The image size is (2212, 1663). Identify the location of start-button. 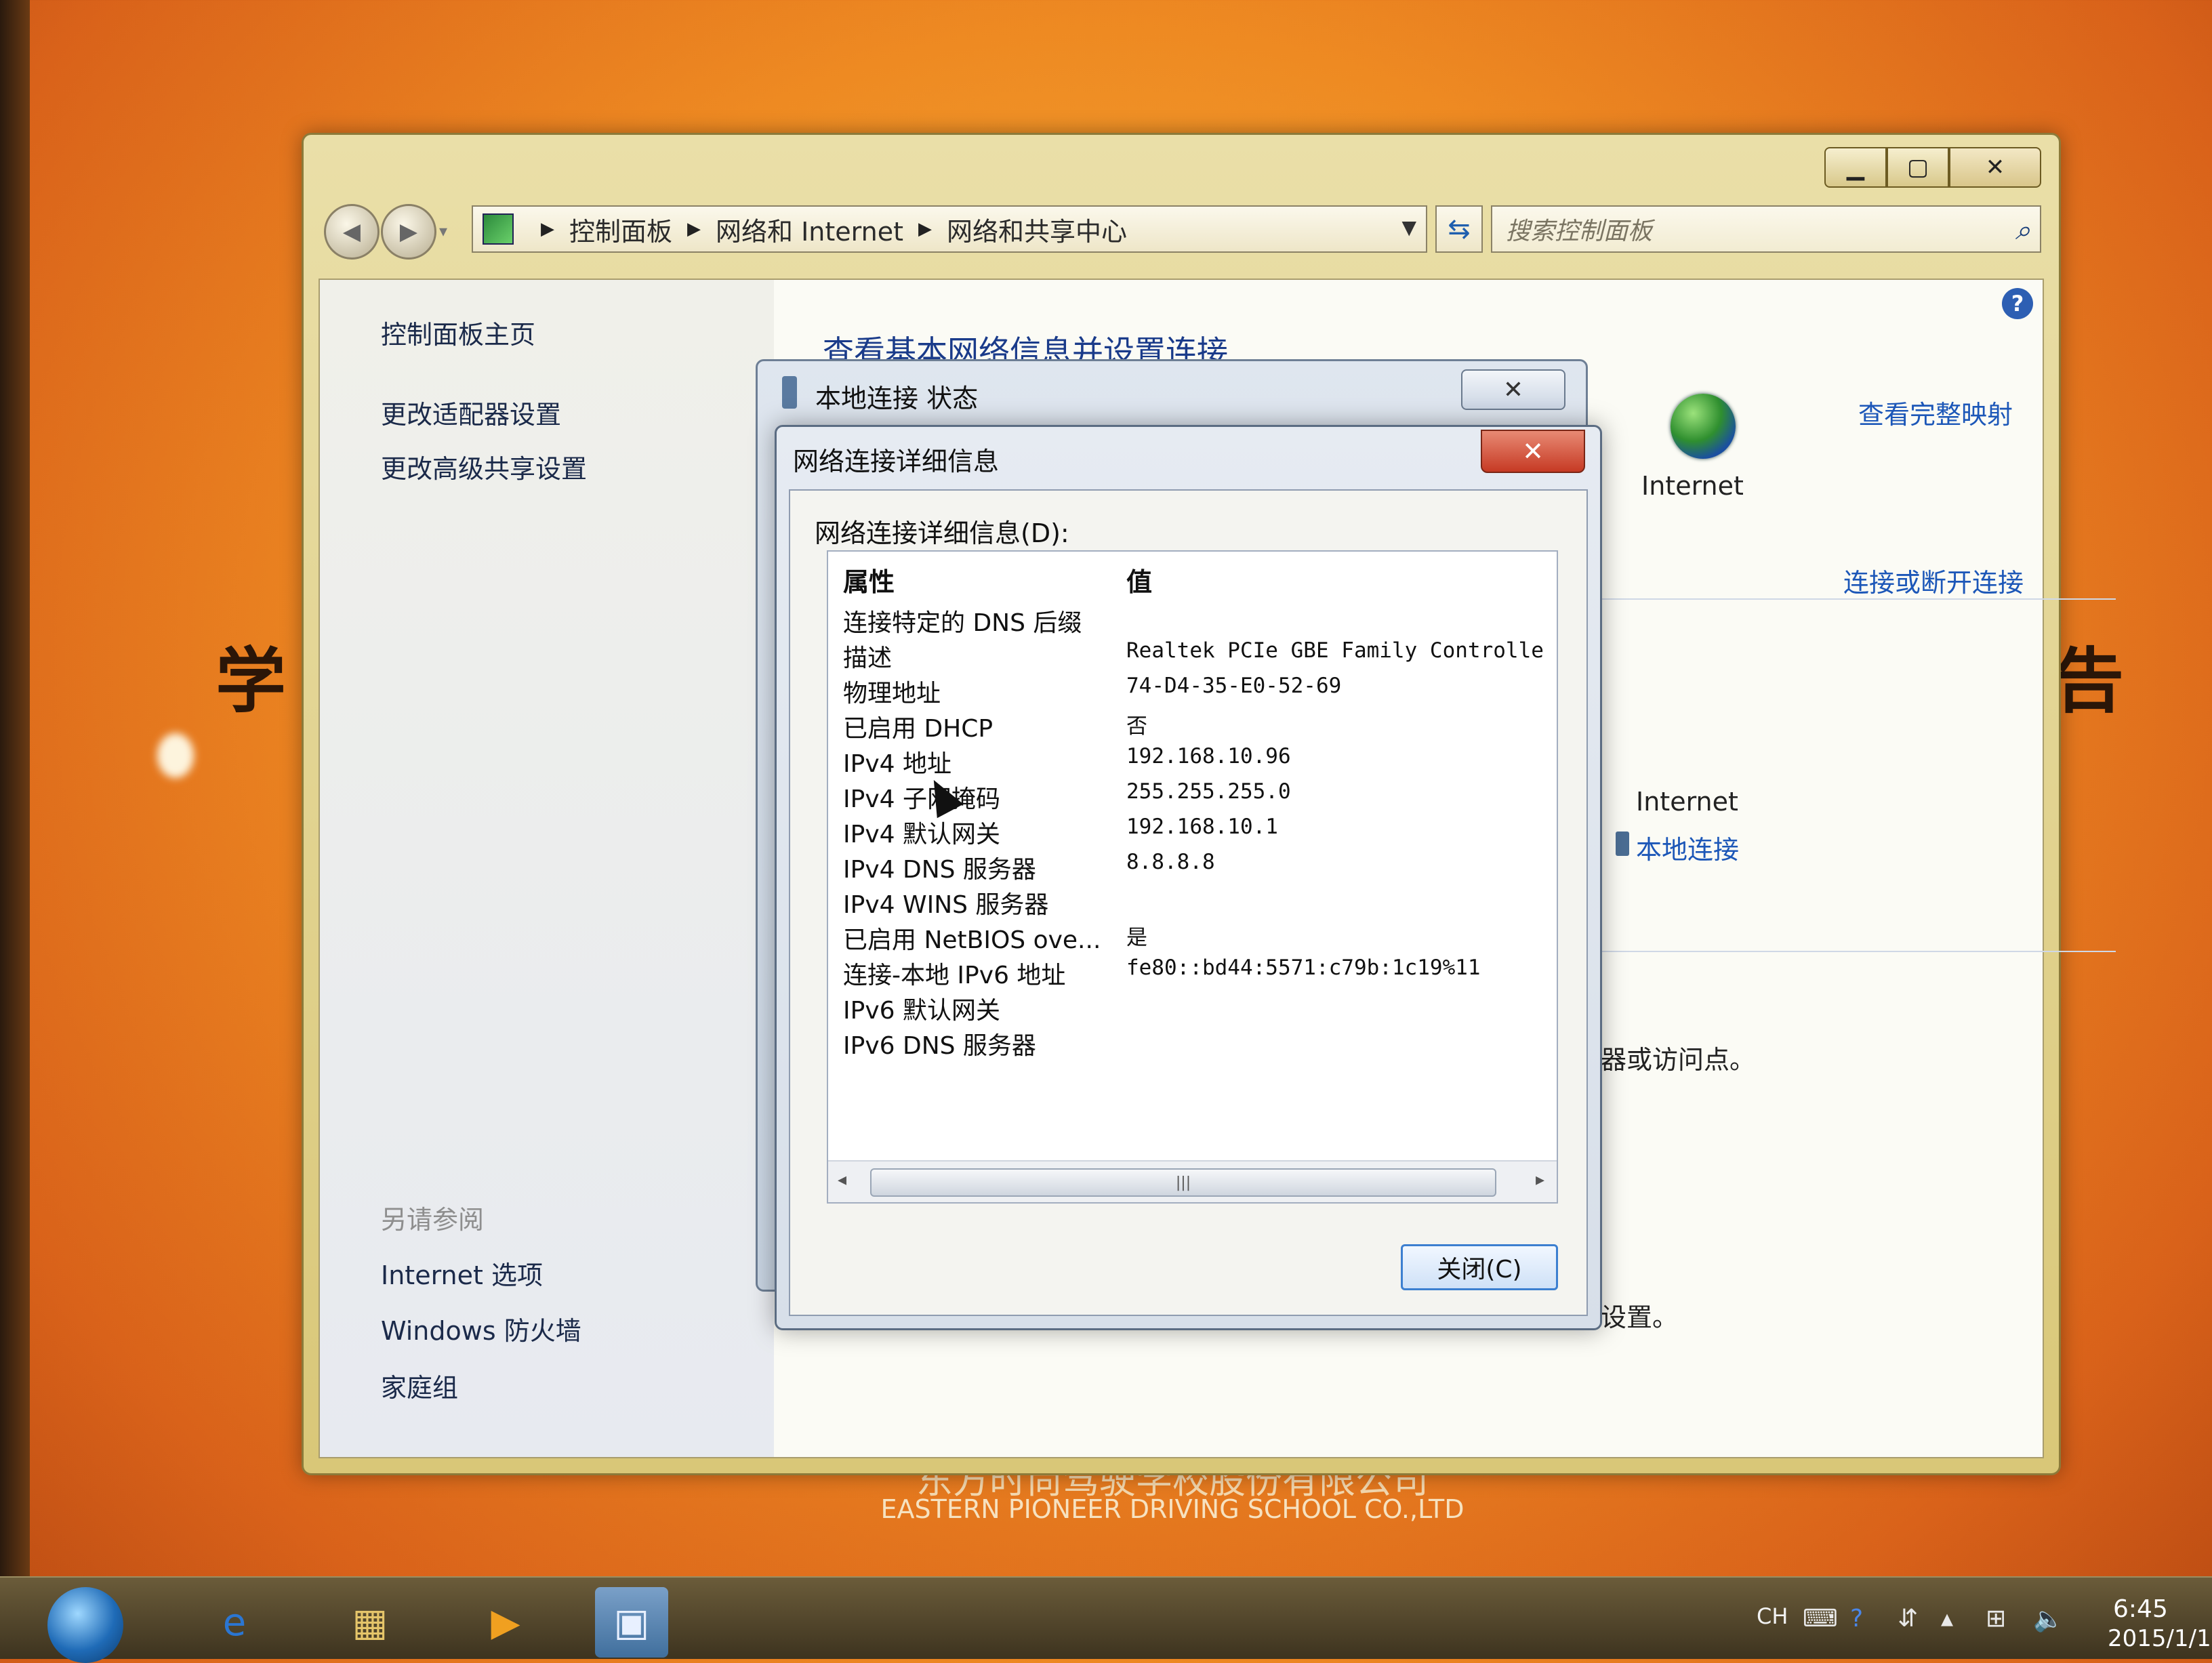
(85, 1625).